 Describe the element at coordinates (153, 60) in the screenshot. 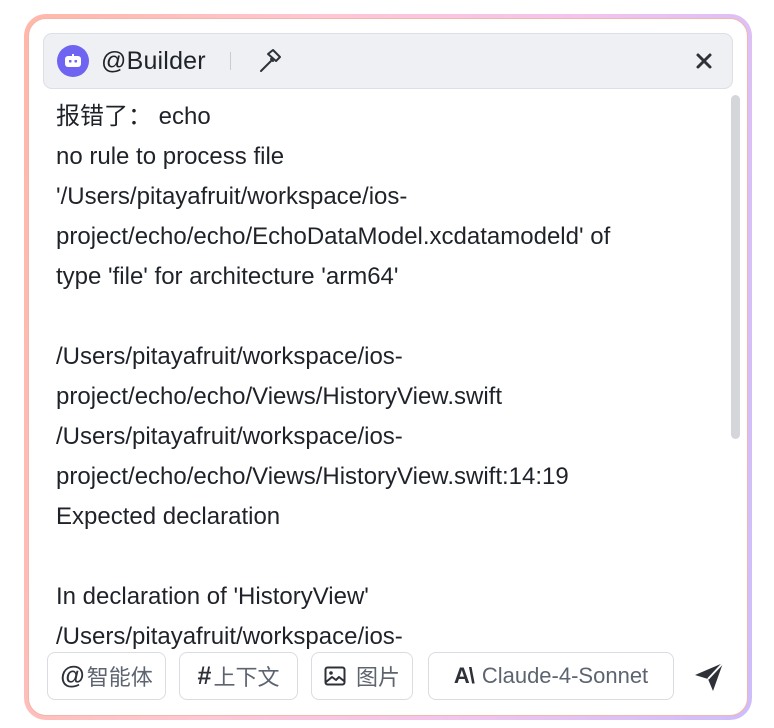

I see `agent-name: @Builder` at that location.